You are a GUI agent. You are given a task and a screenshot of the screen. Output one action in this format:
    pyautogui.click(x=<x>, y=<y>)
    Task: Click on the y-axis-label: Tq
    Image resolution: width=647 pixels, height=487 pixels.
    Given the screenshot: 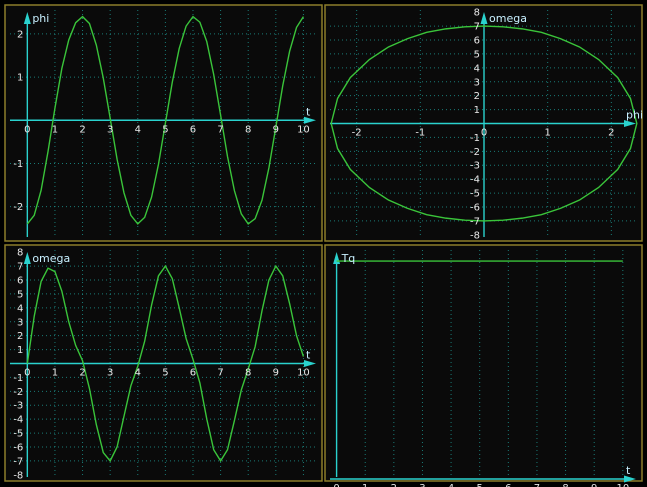 What is the action you would take?
    pyautogui.click(x=348, y=258)
    